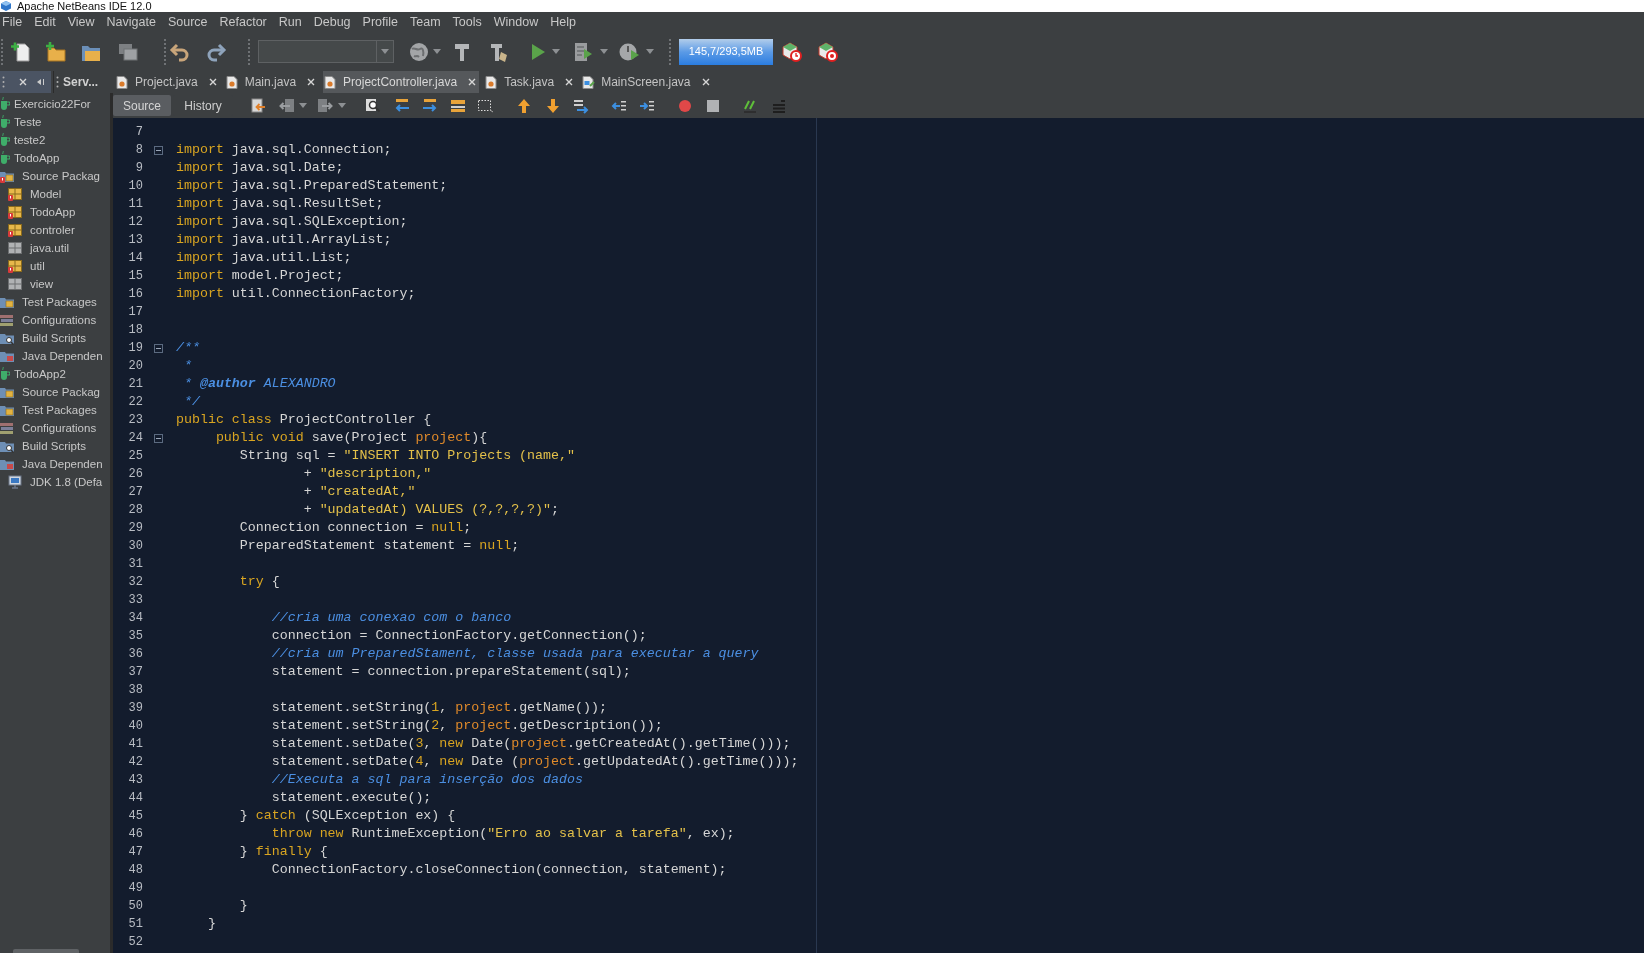  Describe the element at coordinates (516, 22) in the screenshot. I see `menu-item: Window` at that location.